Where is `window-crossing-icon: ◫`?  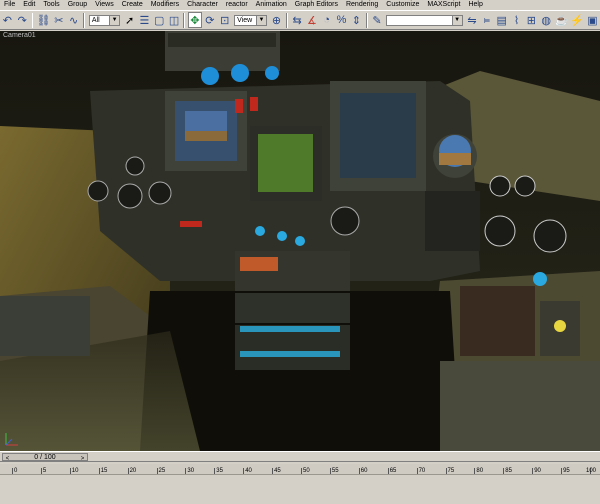 window-crossing-icon: ◫ is located at coordinates (174, 20).